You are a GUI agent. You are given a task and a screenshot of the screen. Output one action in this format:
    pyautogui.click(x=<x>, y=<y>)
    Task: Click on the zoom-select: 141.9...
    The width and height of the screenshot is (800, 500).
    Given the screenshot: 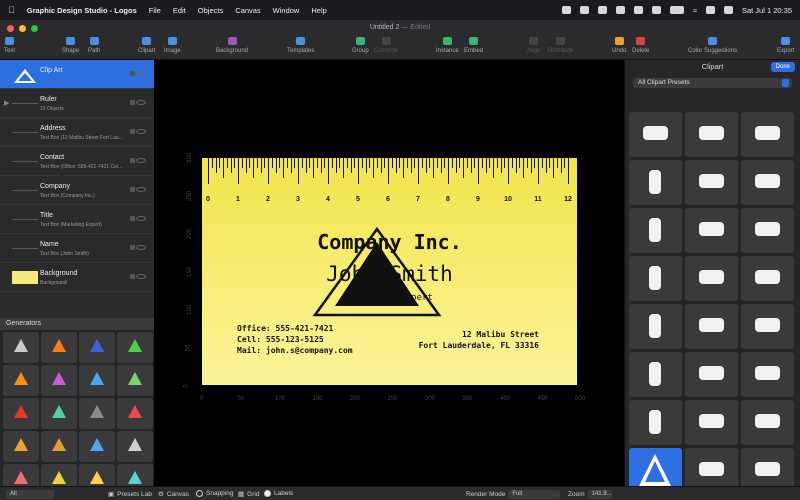 What is the action you would take?
    pyautogui.click(x=599, y=494)
    